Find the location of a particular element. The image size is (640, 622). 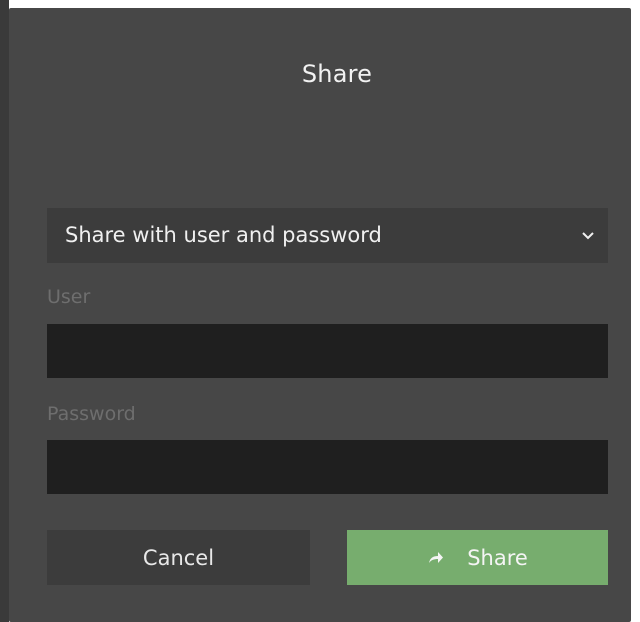

share-mode-select: Share with user and password is located at coordinates (327, 235).